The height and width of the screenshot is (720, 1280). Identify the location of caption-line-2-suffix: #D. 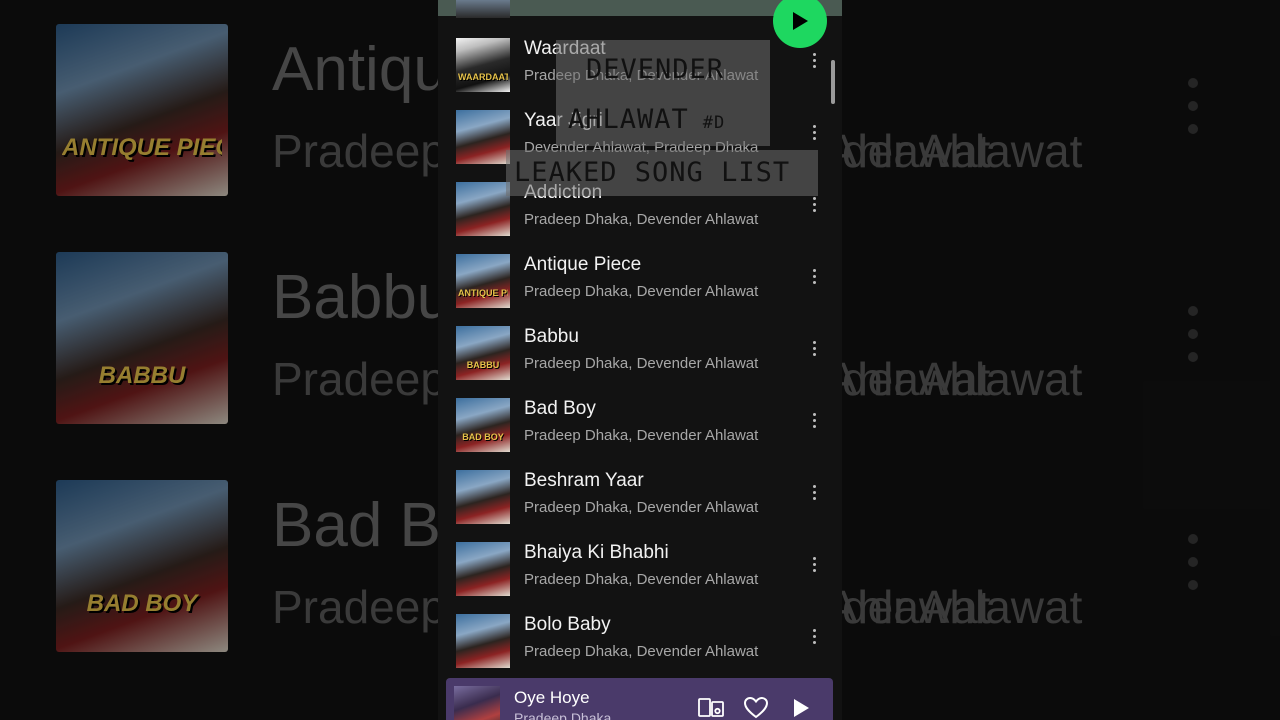
(714, 123).